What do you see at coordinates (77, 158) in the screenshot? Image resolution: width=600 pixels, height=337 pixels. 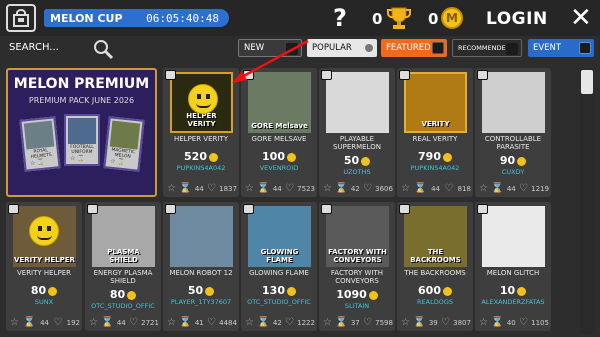 I see `star-icon: ☆ ⌛` at bounding box center [77, 158].